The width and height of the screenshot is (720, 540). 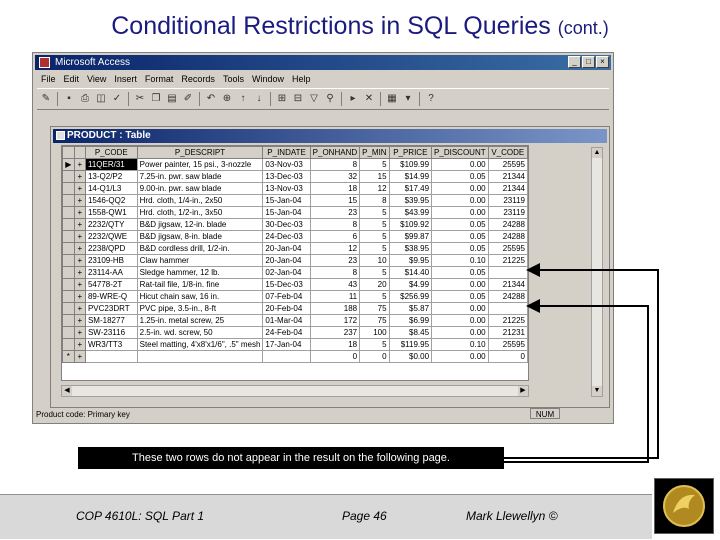 What do you see at coordinates (410, 332) in the screenshot?
I see `table-cell: $8.45` at bounding box center [410, 332].